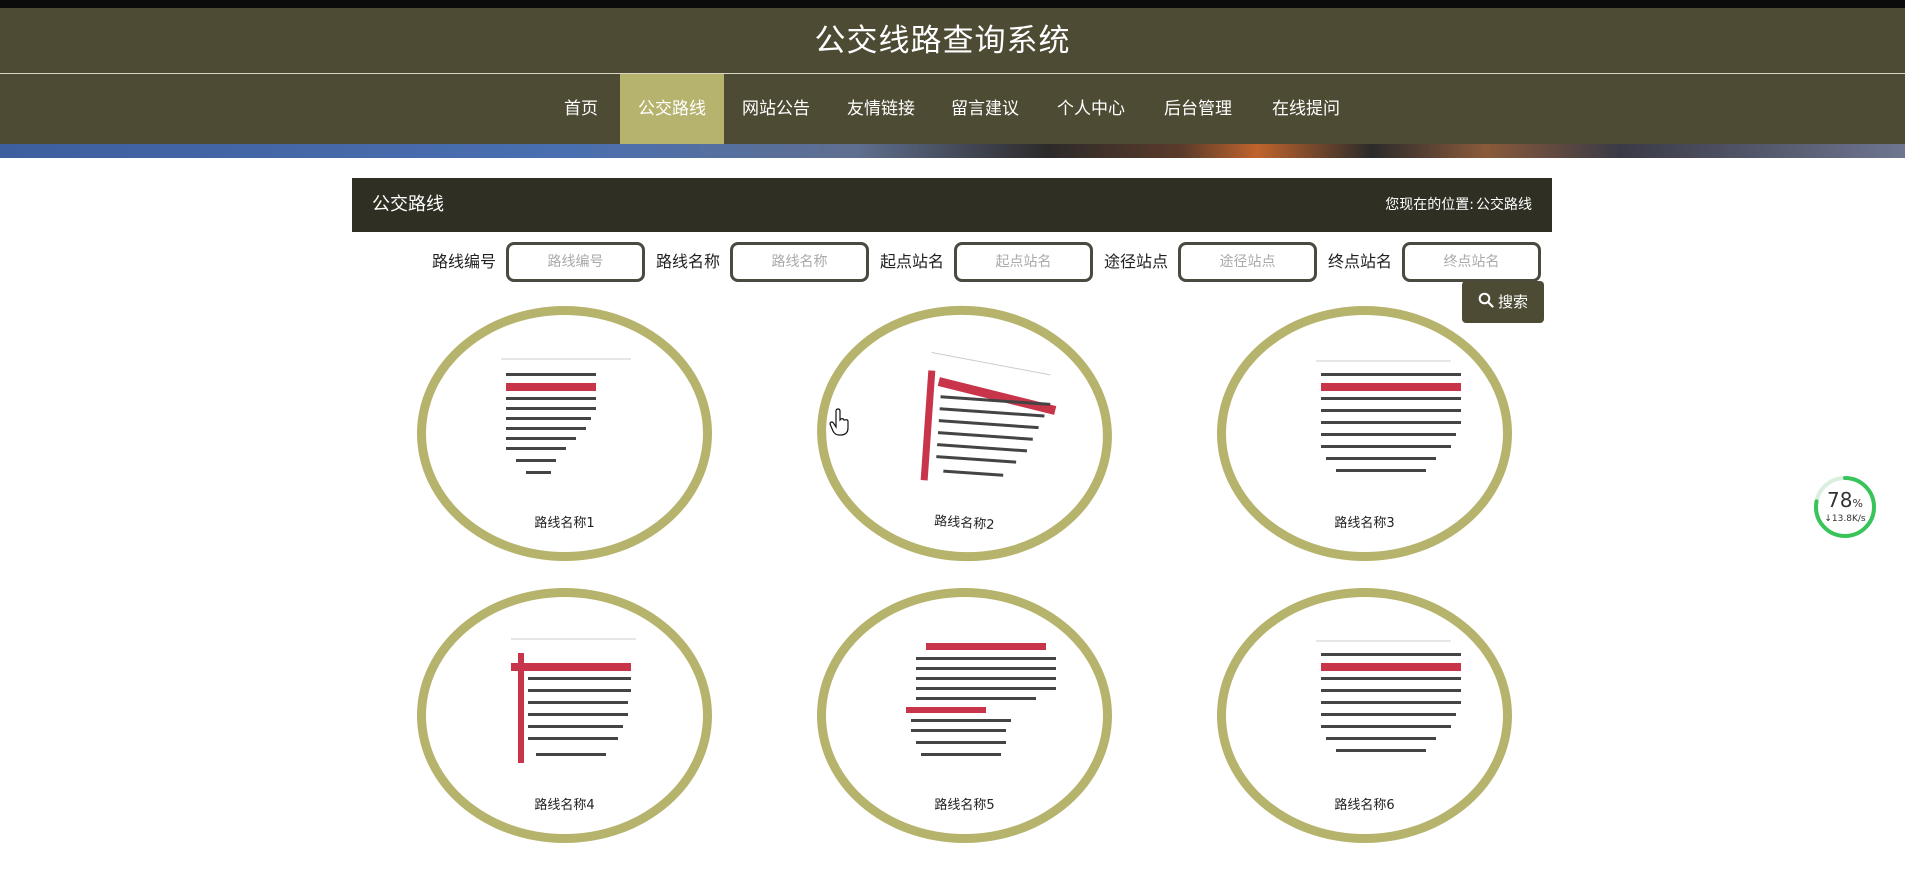  I want to click on section-title: 公交路线, so click(408, 204).